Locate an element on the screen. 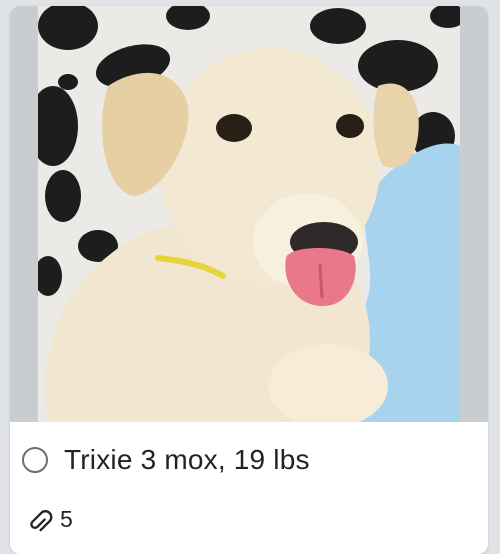  attachments-count: 5 is located at coordinates (66, 518).